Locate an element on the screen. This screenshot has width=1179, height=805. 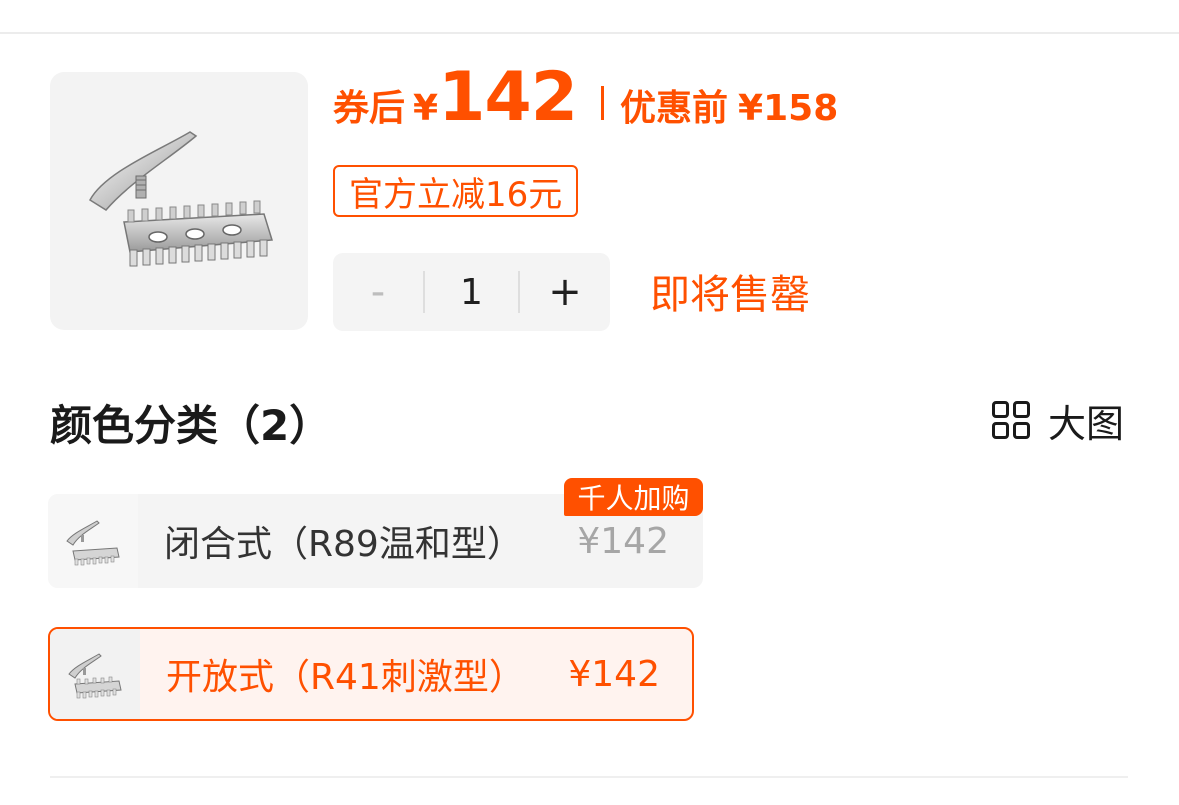
big-view-toggle: 大图 is located at coordinates (1057, 422).